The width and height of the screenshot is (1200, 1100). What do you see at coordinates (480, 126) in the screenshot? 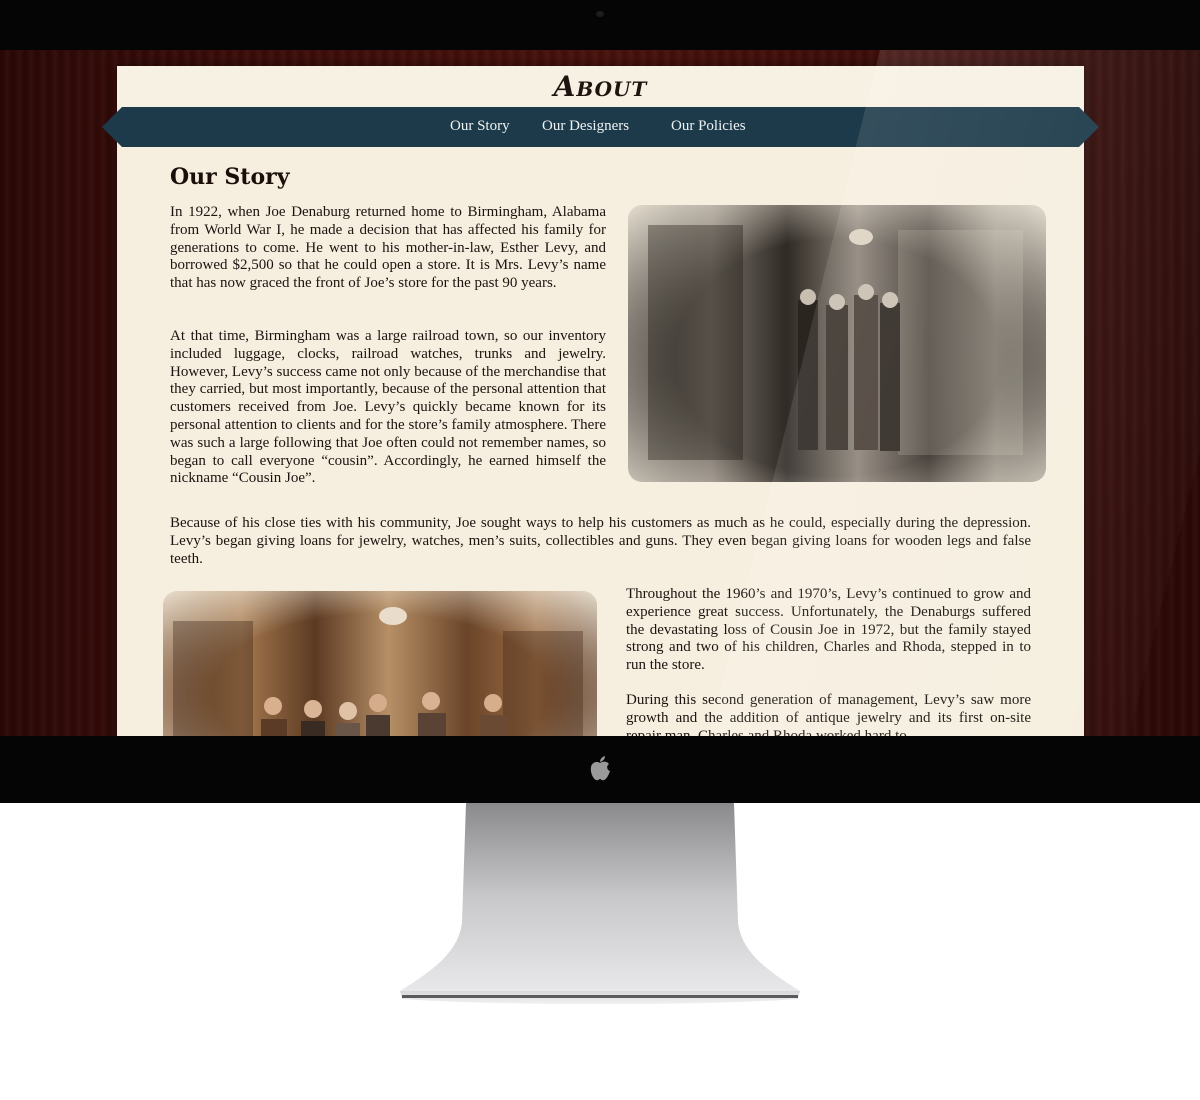
I see `nav-our-story: Our Story` at bounding box center [480, 126].